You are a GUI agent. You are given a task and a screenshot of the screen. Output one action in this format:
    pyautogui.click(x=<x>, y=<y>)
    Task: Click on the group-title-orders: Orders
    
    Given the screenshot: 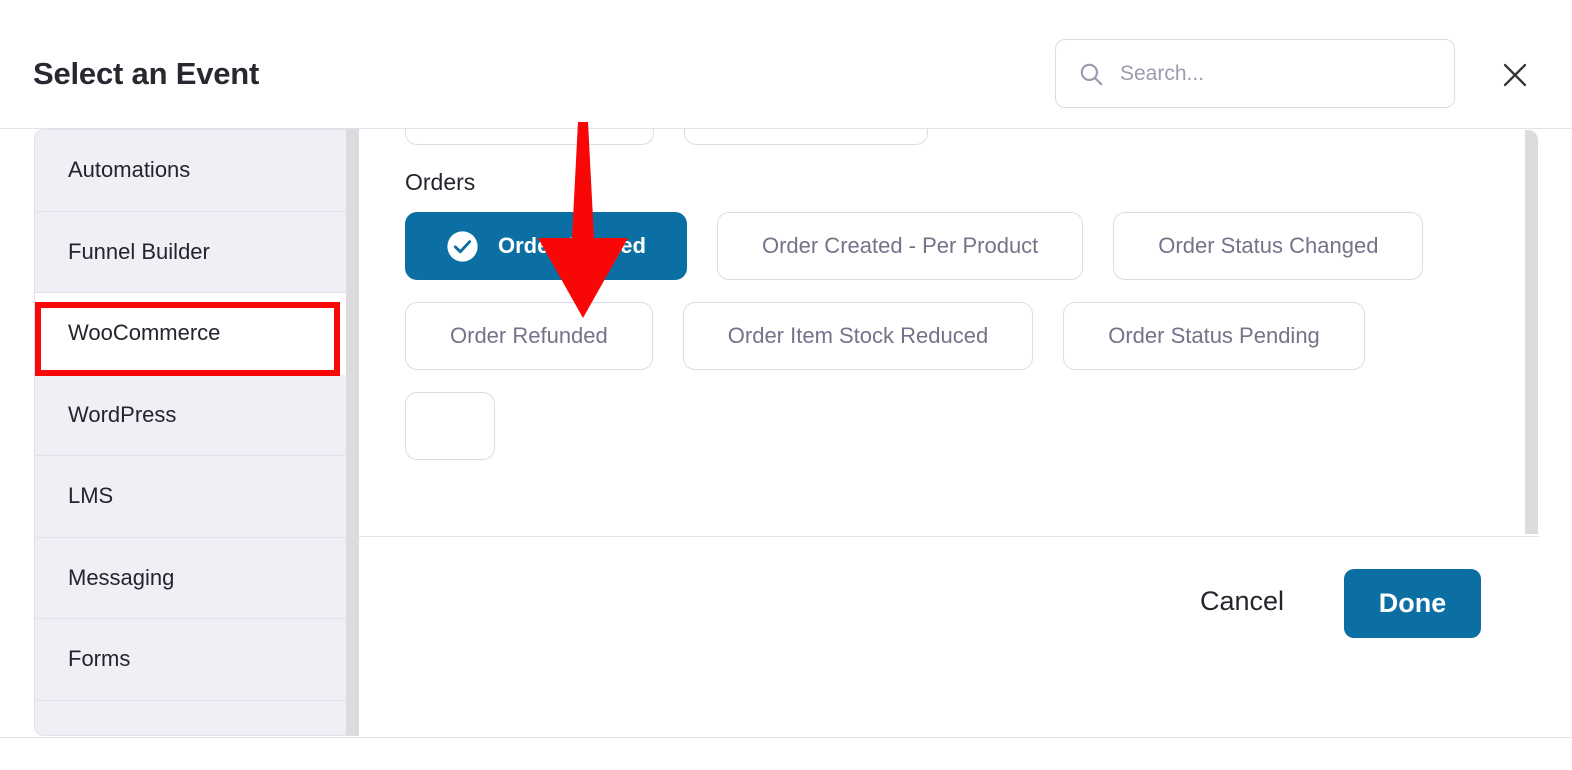 What is the action you would take?
    pyautogui.click(x=440, y=182)
    